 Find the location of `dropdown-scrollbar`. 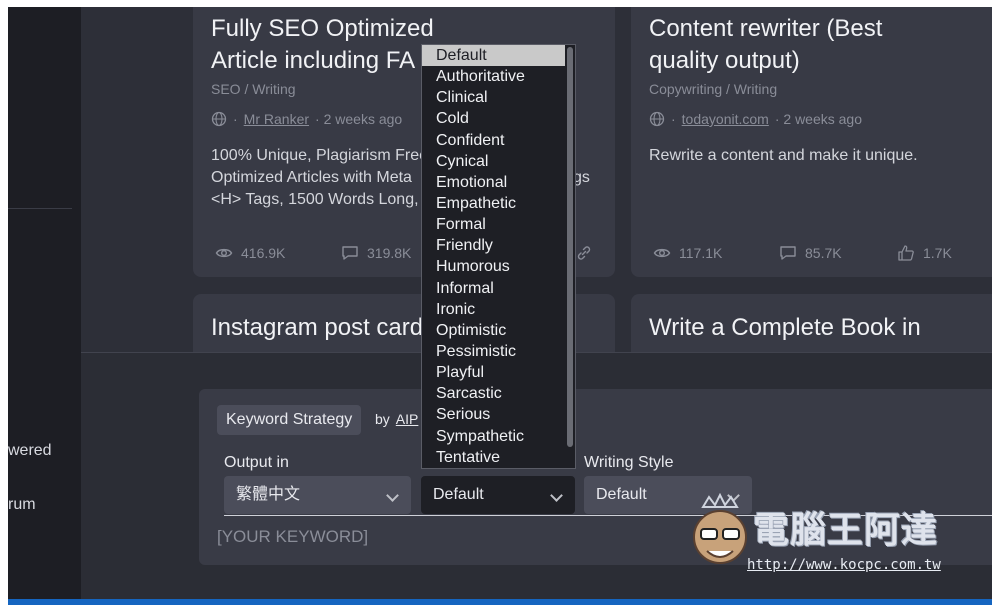

dropdown-scrollbar is located at coordinates (570, 247).